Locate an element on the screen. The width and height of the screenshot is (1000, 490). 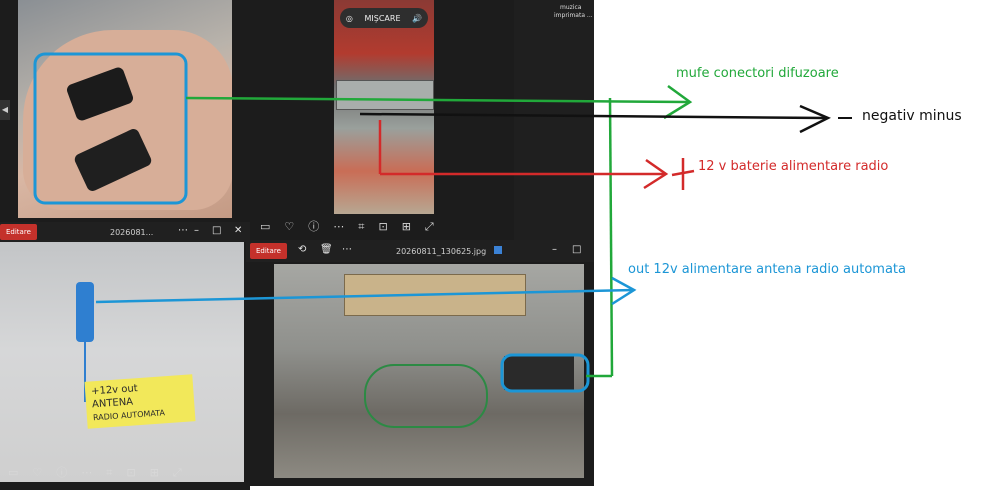
green-line-vertical is located at coordinates (611, 237).